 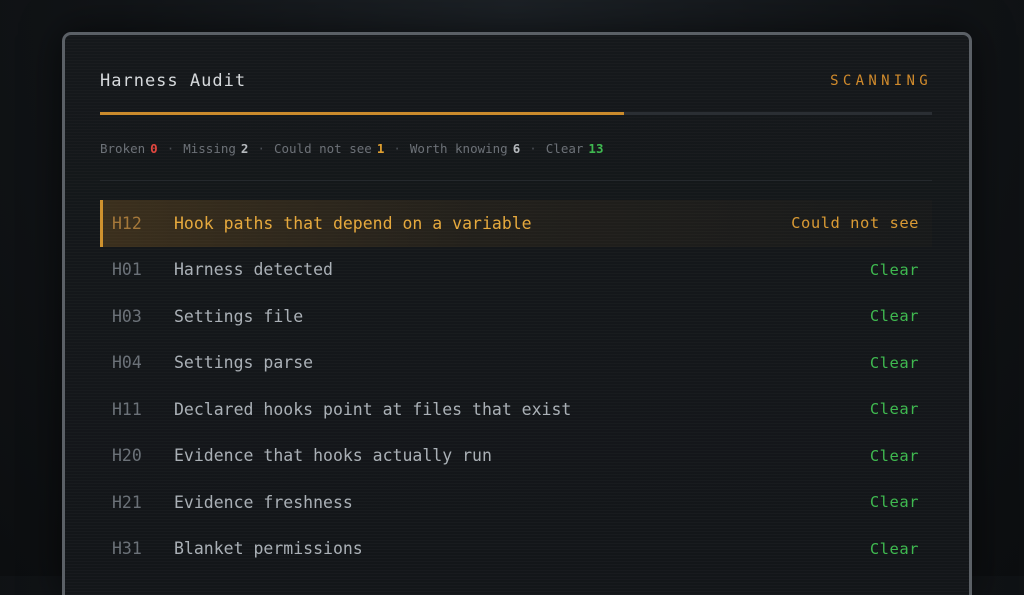 I want to click on summary-label: Clear, so click(x=564, y=148).